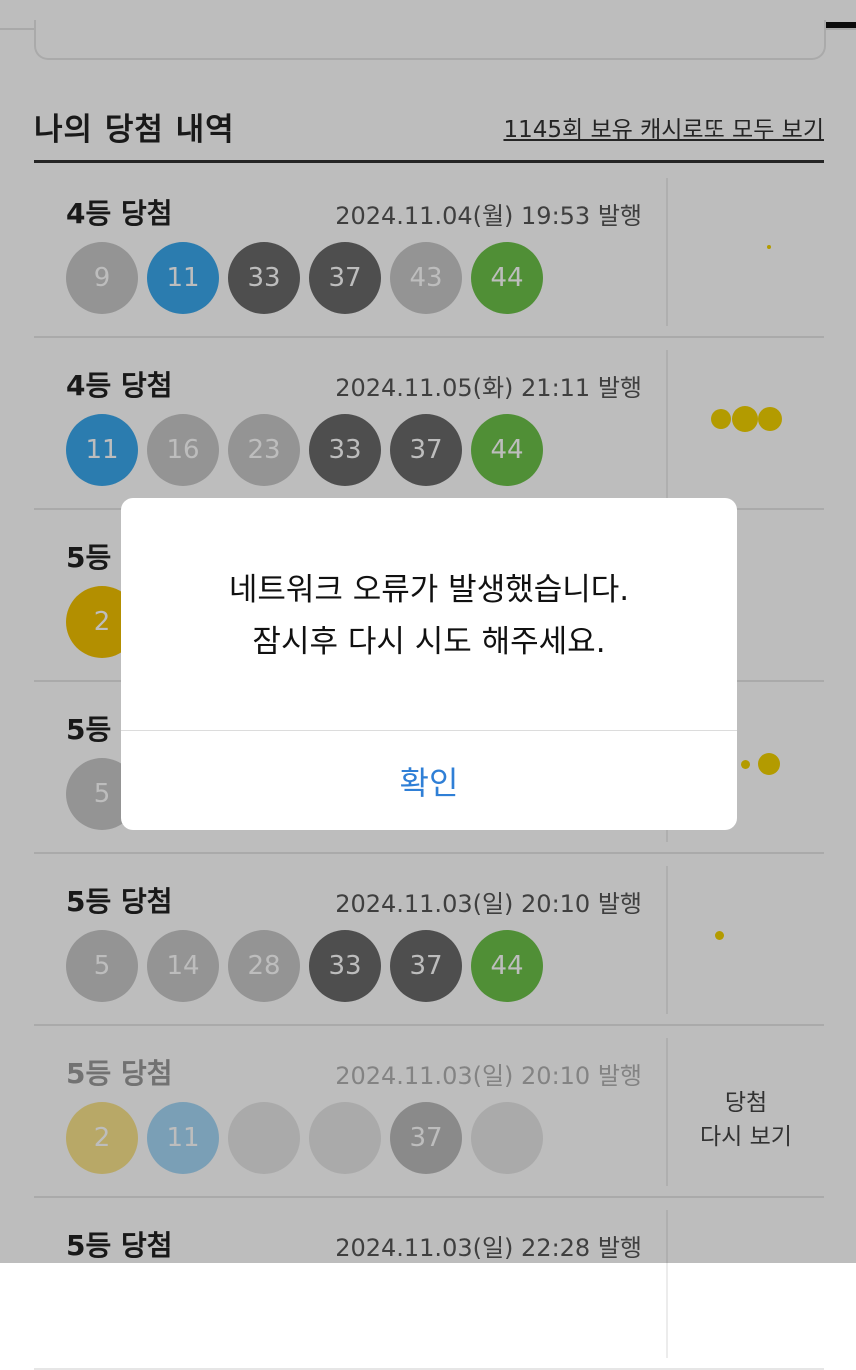 This screenshot has height=1370, width=856. What do you see at coordinates (429, 590) in the screenshot?
I see `dialog-message-line-1: 네트워크 오류가 발생했습니다.` at bounding box center [429, 590].